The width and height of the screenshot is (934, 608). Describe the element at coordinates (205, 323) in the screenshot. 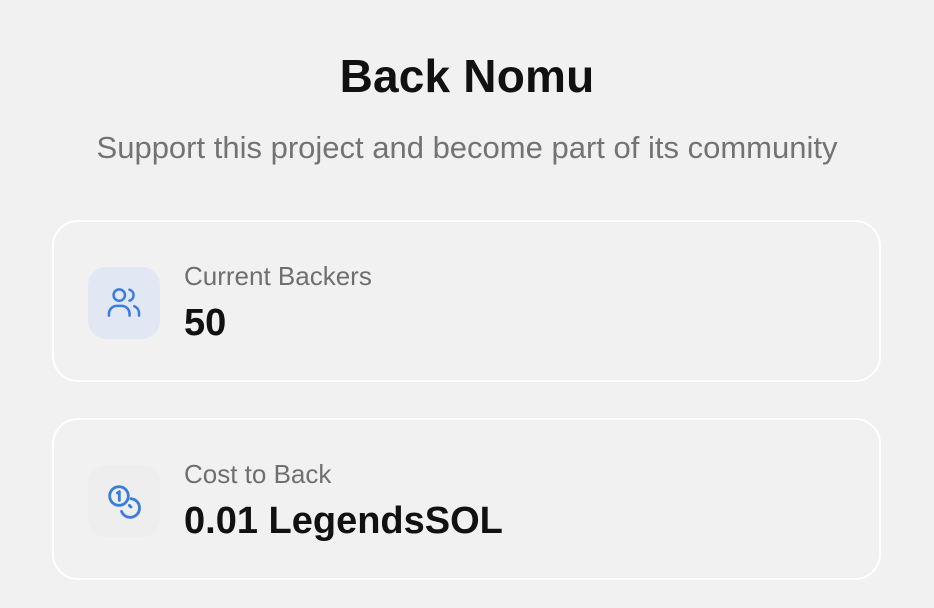

I see `backers-count: 50` at that location.